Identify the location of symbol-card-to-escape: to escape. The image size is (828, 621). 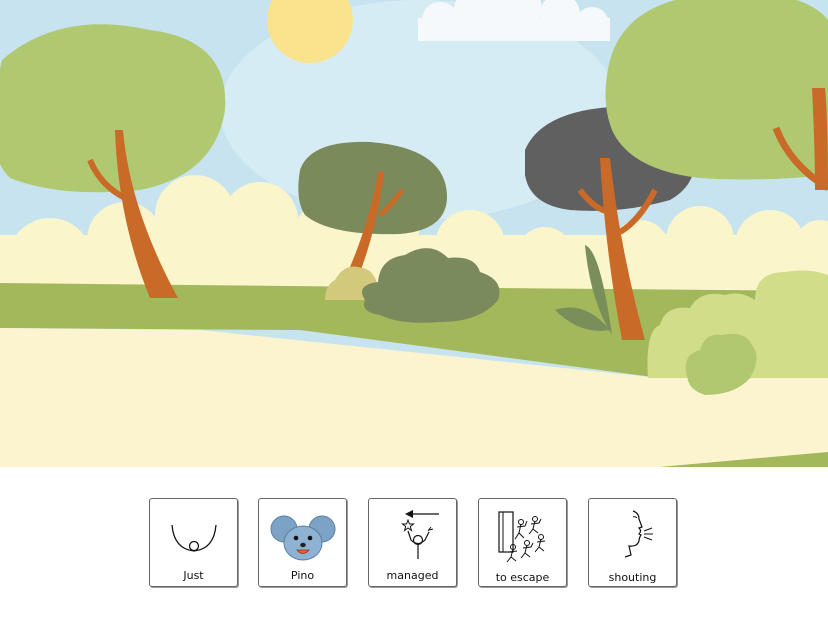
(522, 542).